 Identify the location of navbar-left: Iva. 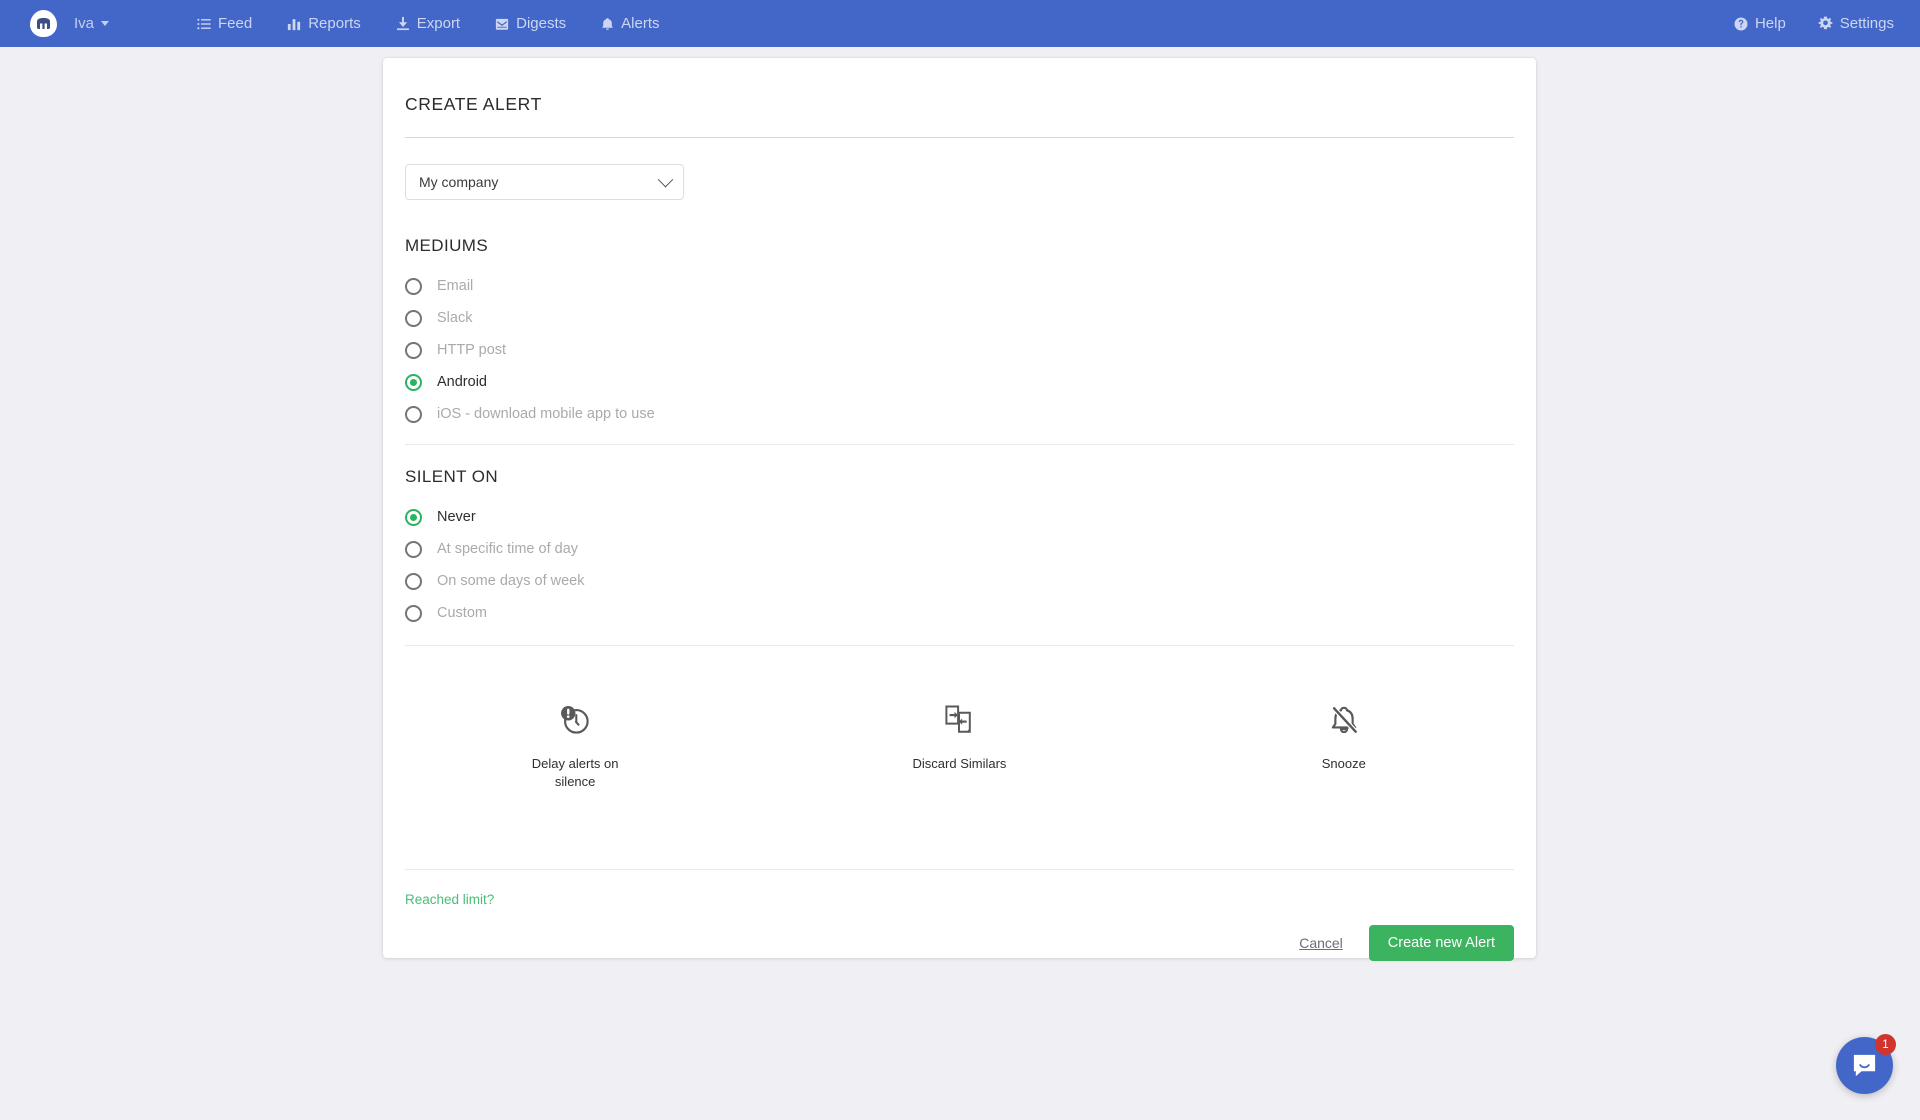
(55, 23).